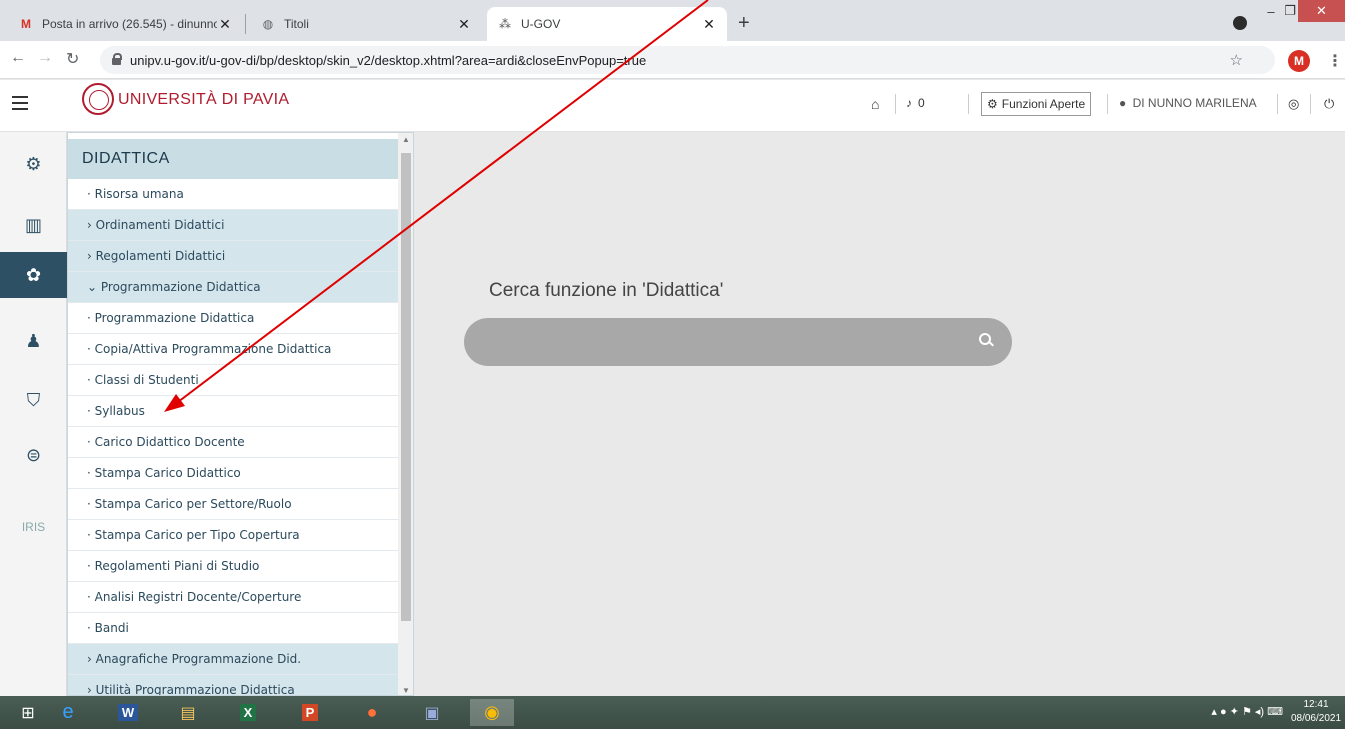 This screenshot has height=729, width=1345. Describe the element at coordinates (1247, 711) in the screenshot. I see `system-tray: ▴ ● ✦ ⚑ ◂) ⌨` at that location.